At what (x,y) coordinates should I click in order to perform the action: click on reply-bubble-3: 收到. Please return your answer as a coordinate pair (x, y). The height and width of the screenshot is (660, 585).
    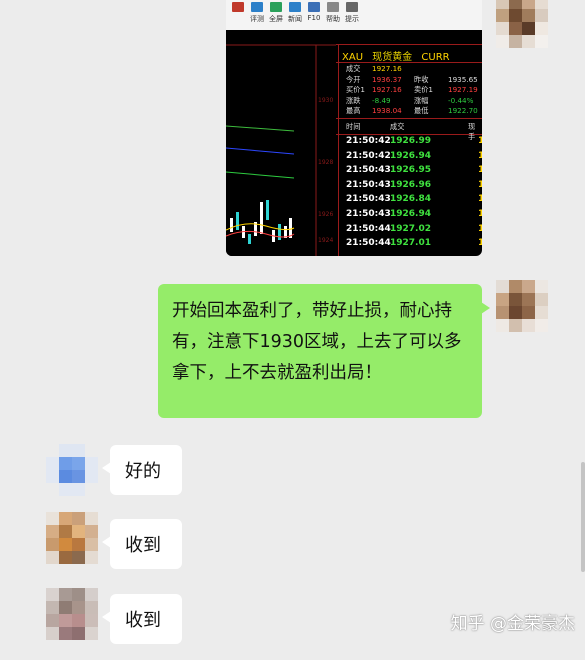
    Looking at the image, I should click on (142, 619).